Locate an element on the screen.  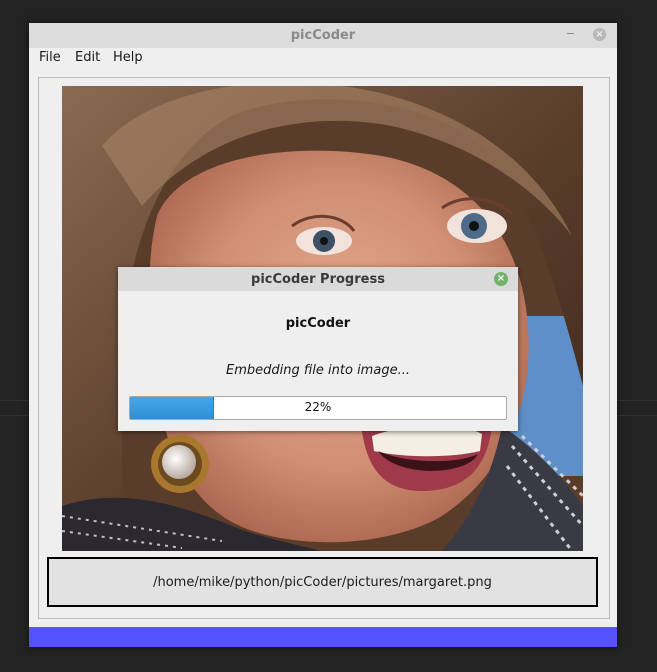
window-close-icon: × is located at coordinates (599, 34).